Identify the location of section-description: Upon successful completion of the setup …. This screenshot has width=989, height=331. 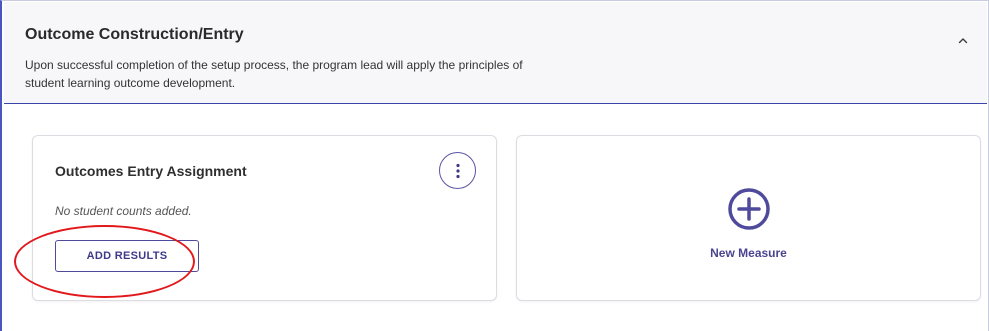
(274, 74).